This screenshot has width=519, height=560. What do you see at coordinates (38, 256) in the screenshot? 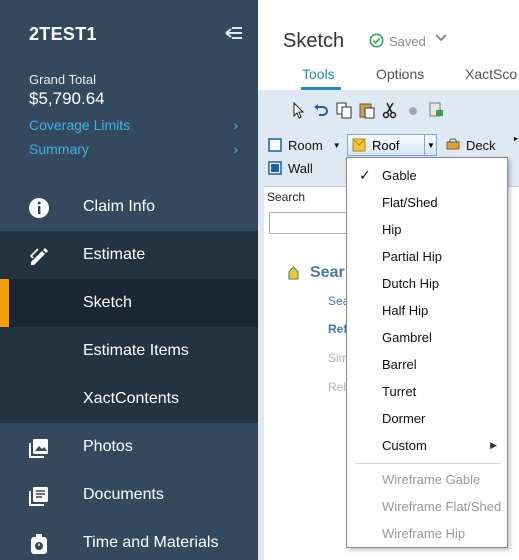
I see `pencil-icon` at bounding box center [38, 256].